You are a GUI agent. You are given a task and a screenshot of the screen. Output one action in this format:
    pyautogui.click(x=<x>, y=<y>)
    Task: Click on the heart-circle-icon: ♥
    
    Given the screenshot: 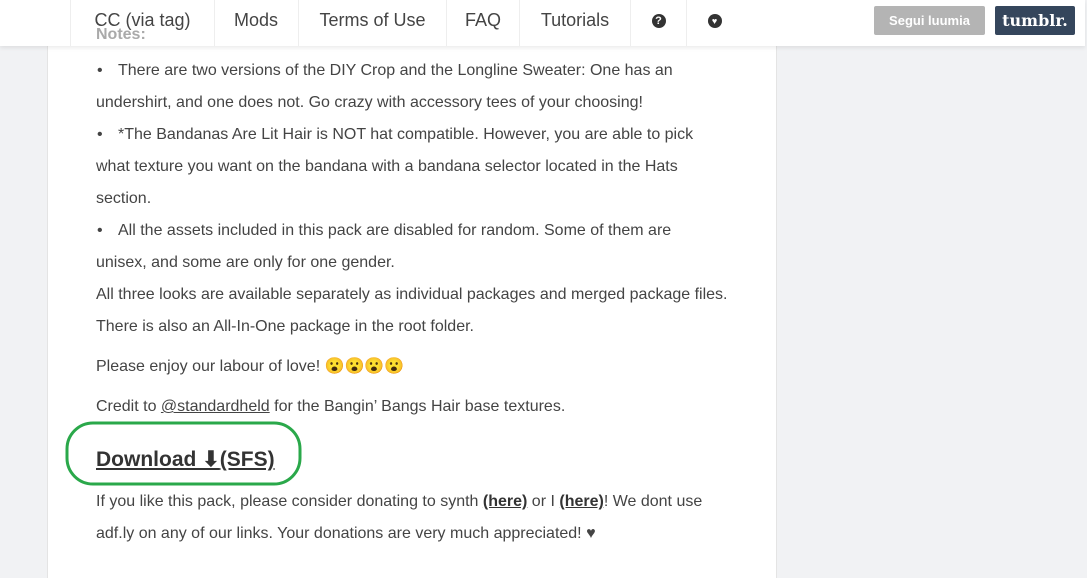 What is the action you would take?
    pyautogui.click(x=714, y=21)
    